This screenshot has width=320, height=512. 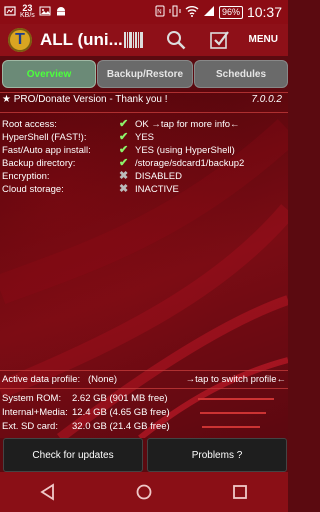 What do you see at coordinates (45, 12) in the screenshot?
I see `image-icon` at bounding box center [45, 12].